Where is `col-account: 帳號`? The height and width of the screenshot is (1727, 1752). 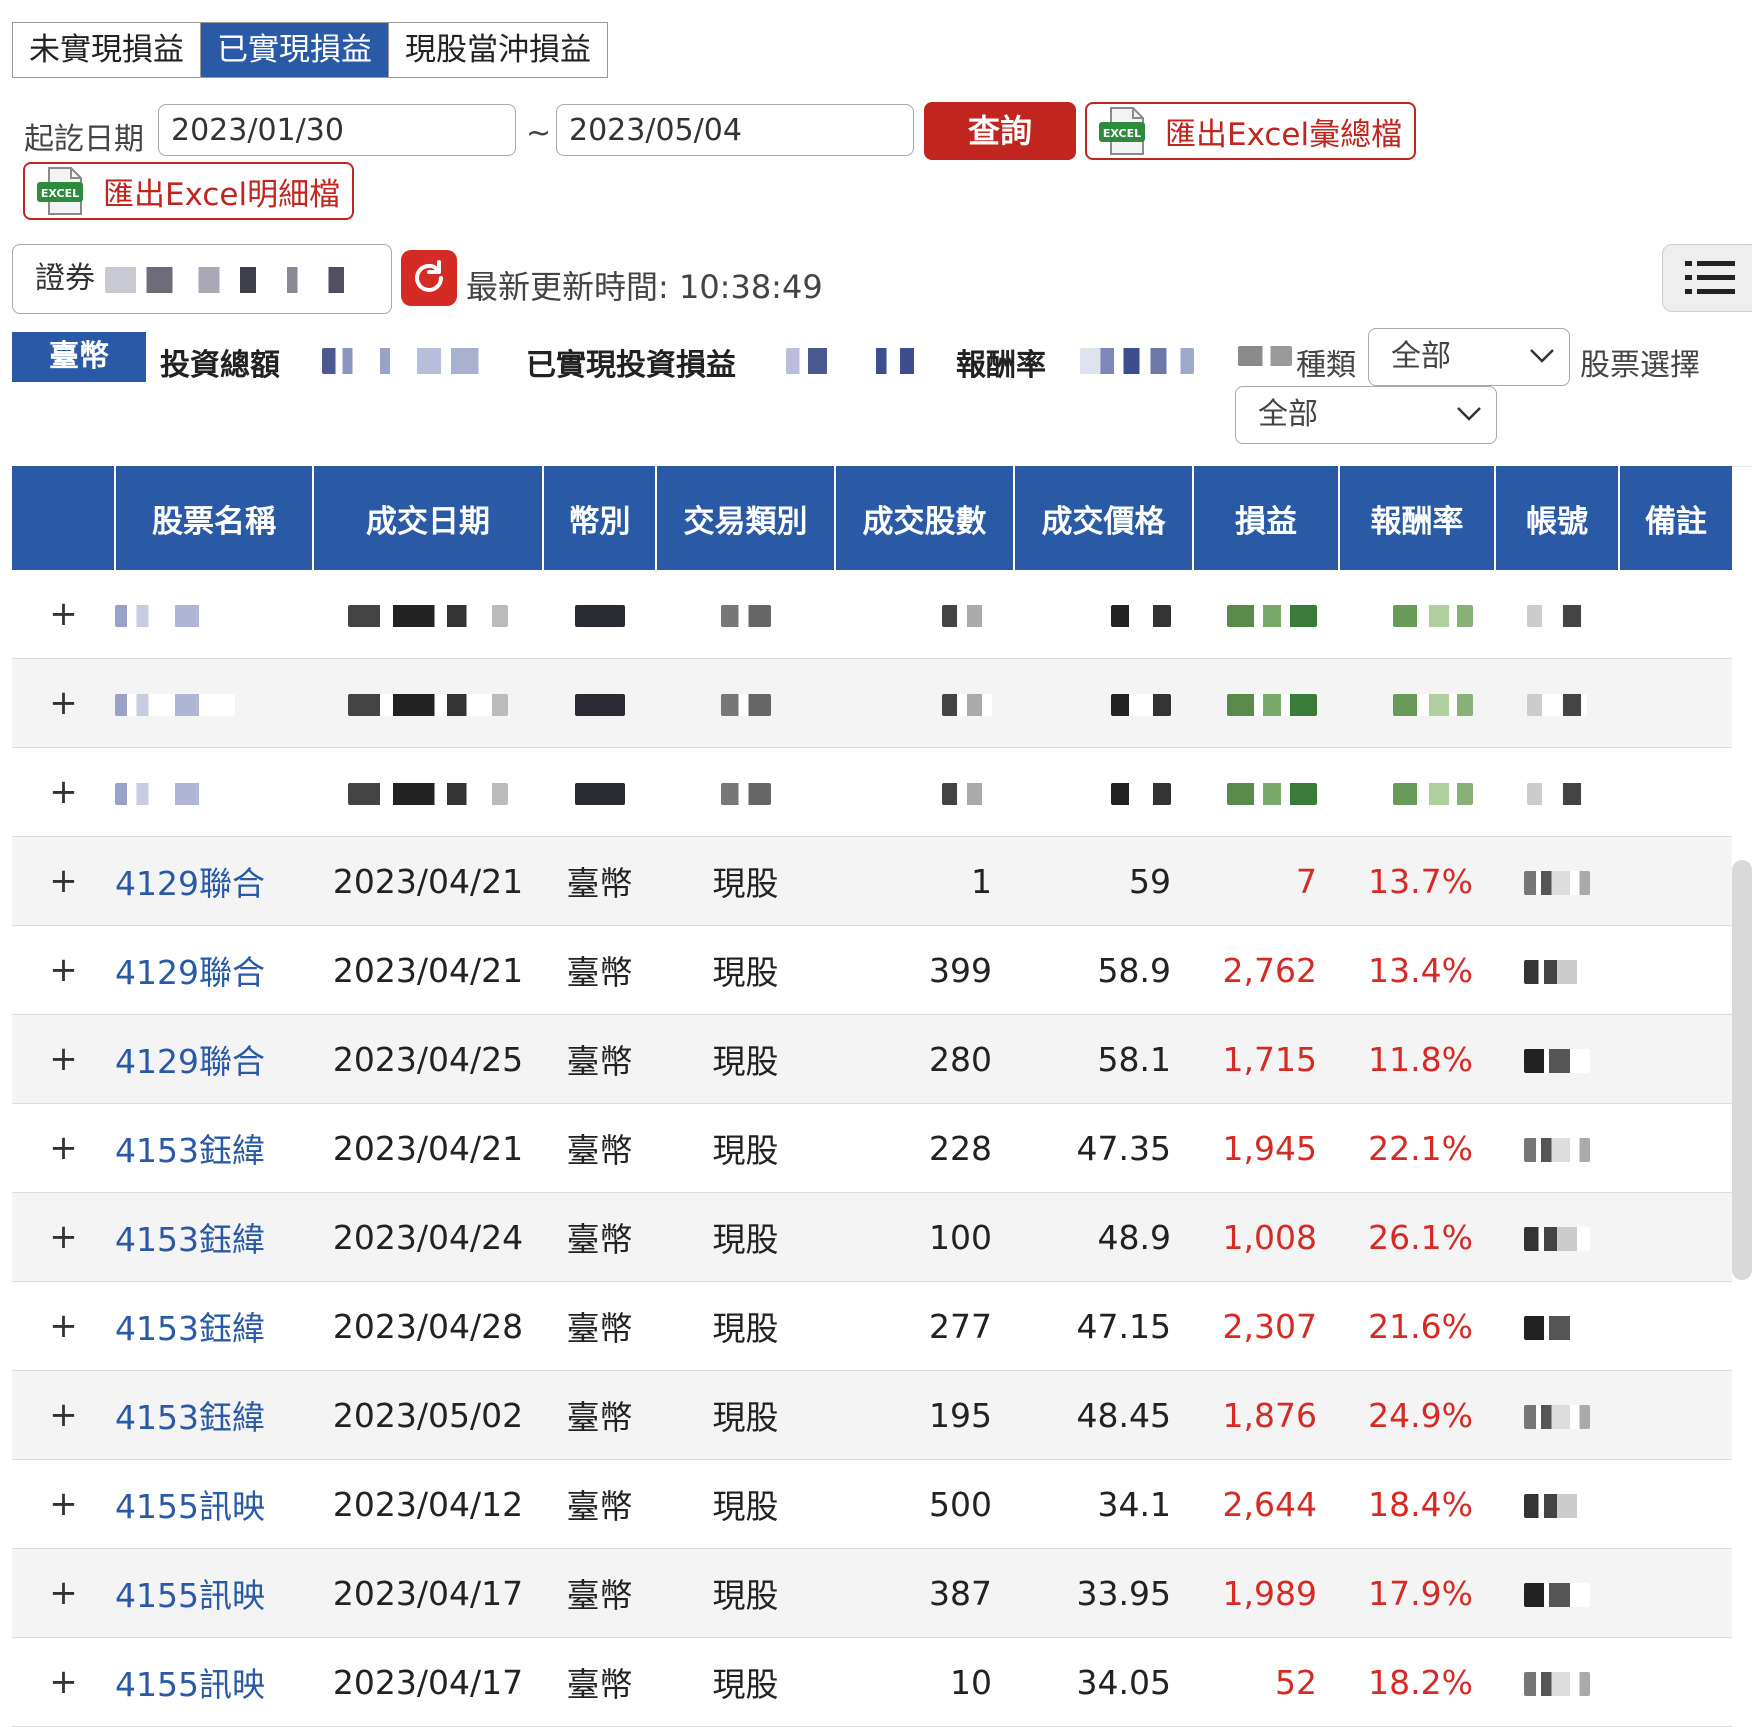 col-account: 帳號 is located at coordinates (1557, 518).